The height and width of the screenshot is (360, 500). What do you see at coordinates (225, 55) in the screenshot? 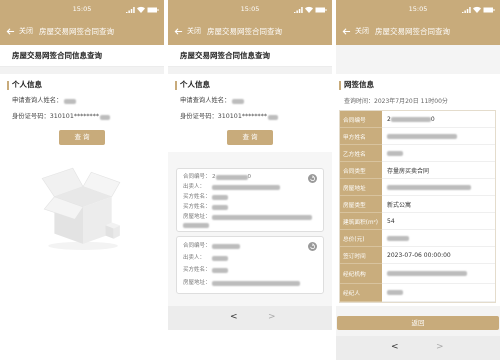
I see `page-title: 房屋交易网签合同信息查询` at bounding box center [225, 55].